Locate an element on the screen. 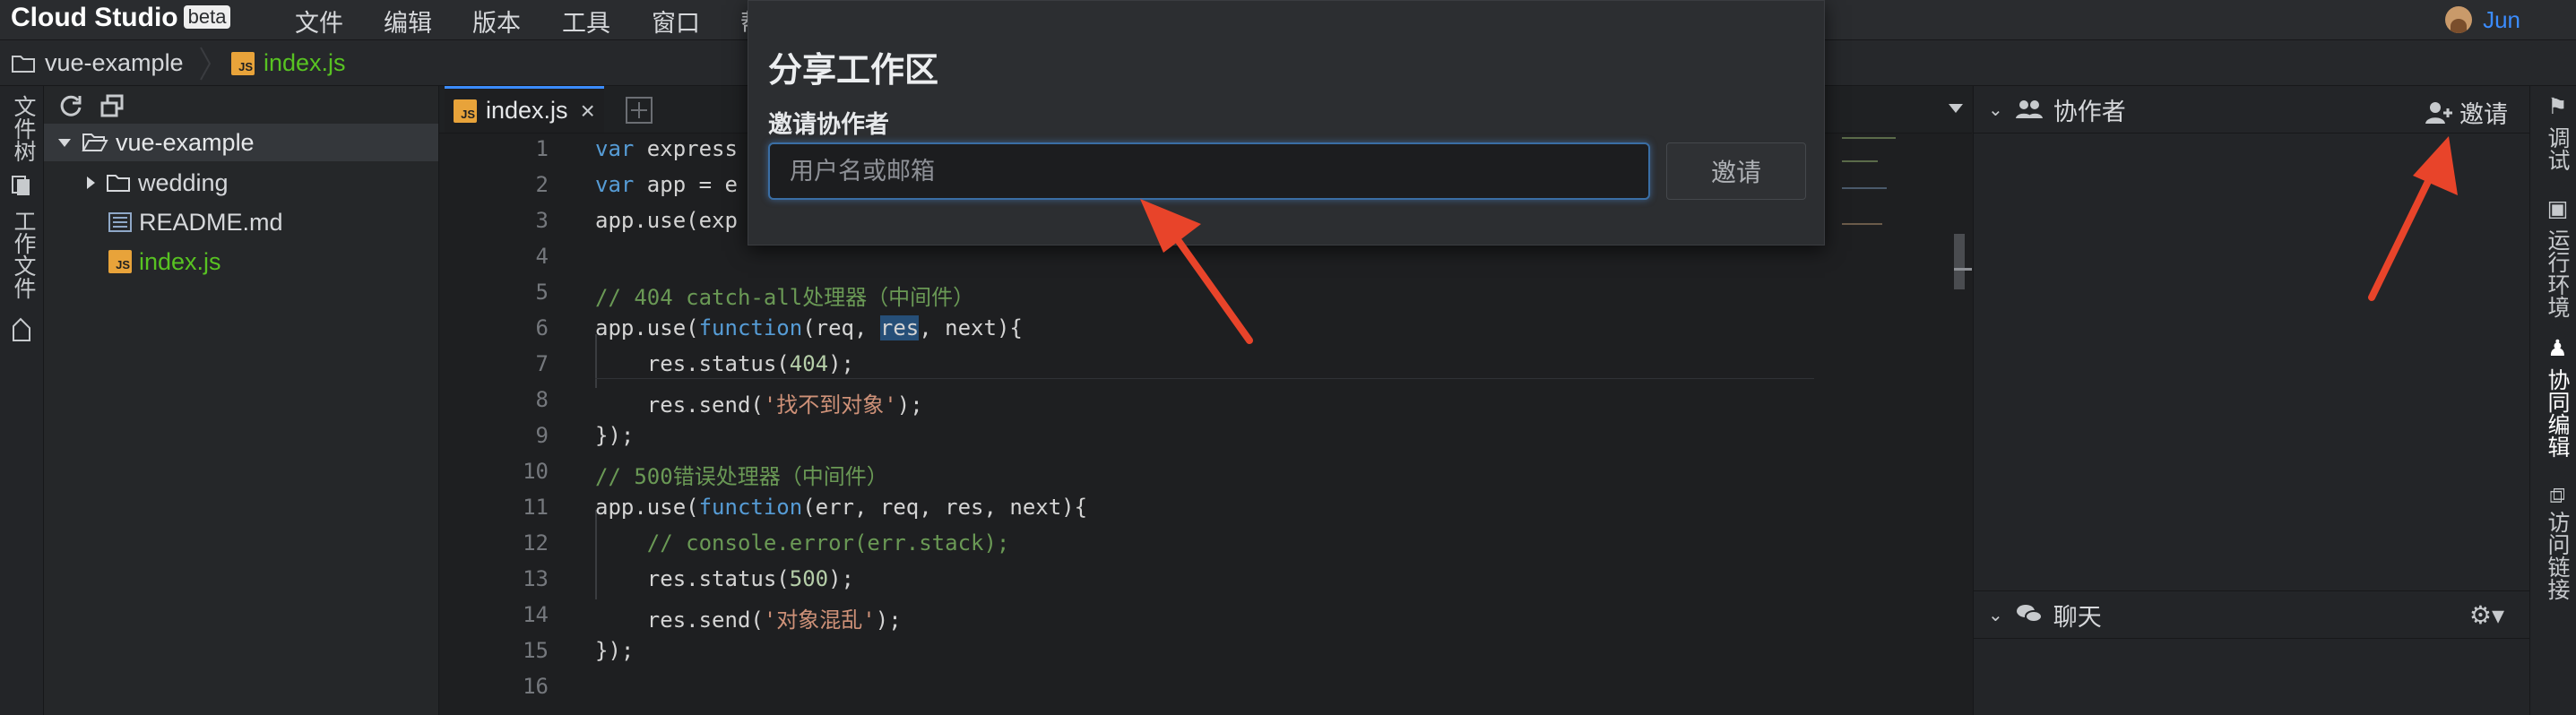  beta-badge: beta is located at coordinates (207, 17).